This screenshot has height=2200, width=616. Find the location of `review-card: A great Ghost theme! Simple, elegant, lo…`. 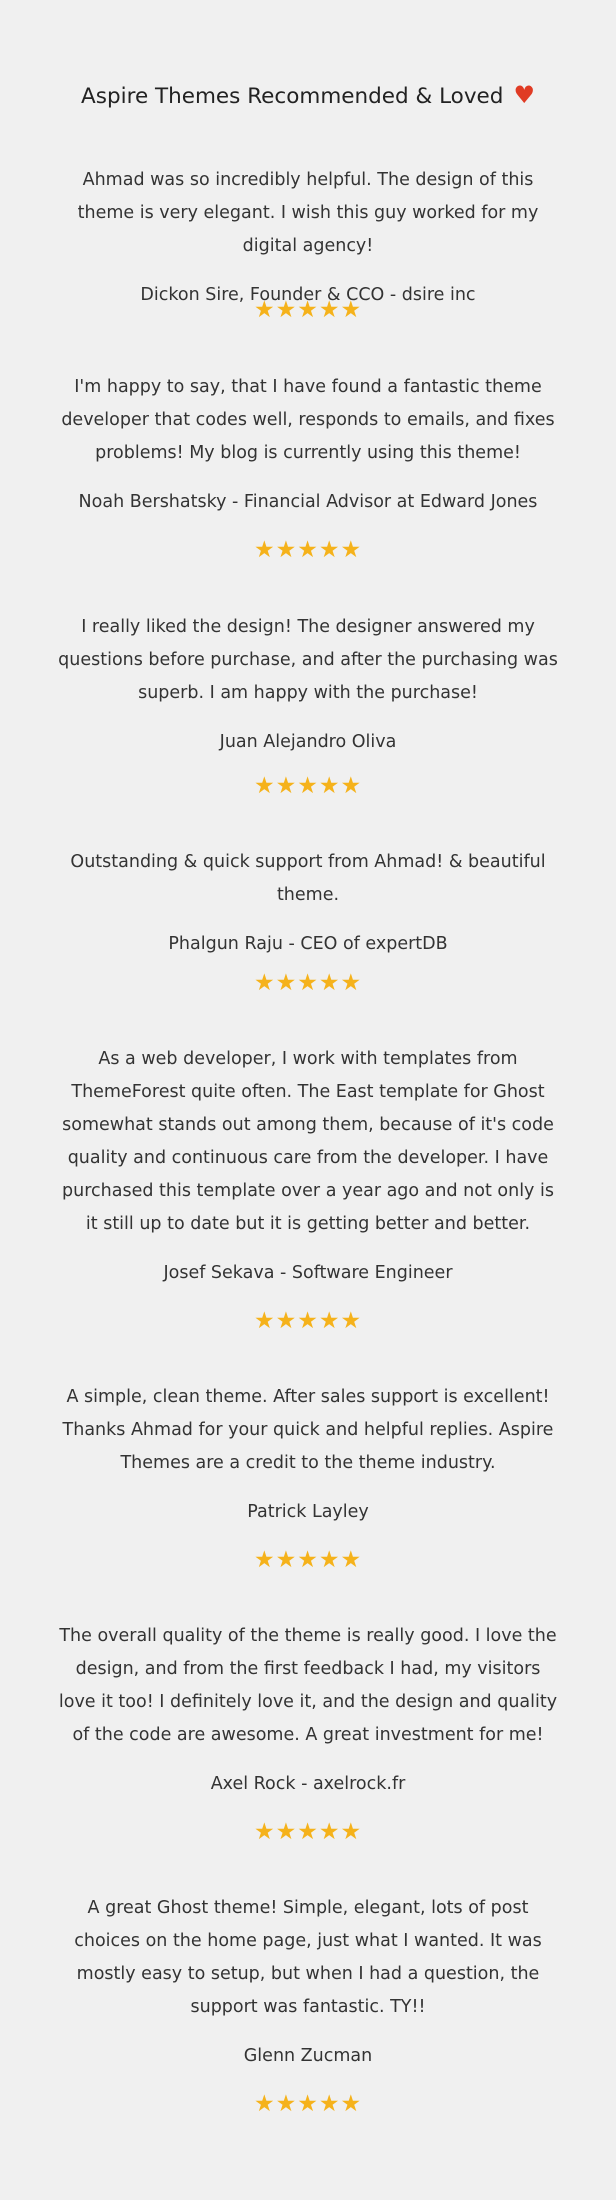

review-card: A great Ghost theme! Simple, elegant, lo… is located at coordinates (308, 1982).